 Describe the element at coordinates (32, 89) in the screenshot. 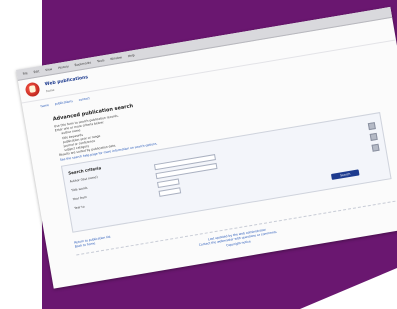

I see `site-logo-icon` at that location.